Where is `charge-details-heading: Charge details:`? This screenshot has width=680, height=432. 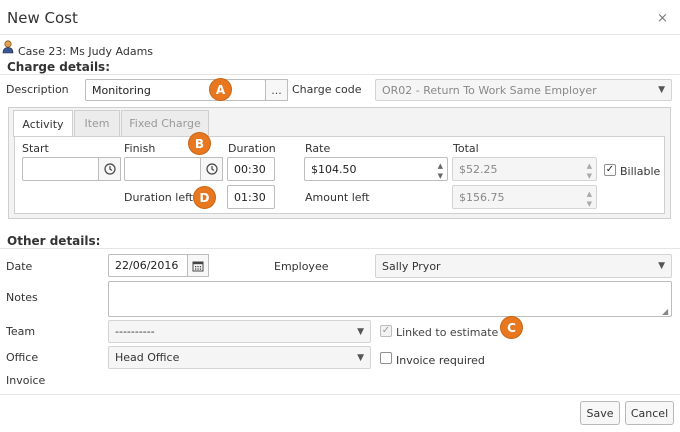 charge-details-heading: Charge details: is located at coordinates (59, 67).